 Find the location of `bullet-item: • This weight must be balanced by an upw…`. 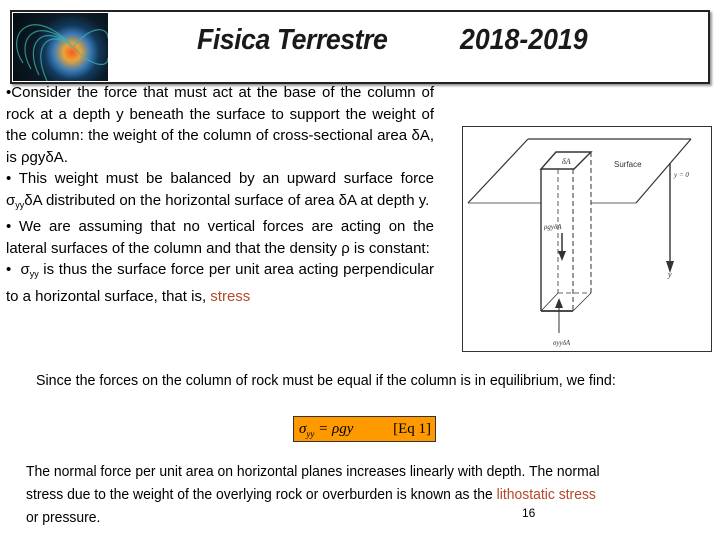

bullet-item: • This weight must be balanced by an upw… is located at coordinates (220, 190).